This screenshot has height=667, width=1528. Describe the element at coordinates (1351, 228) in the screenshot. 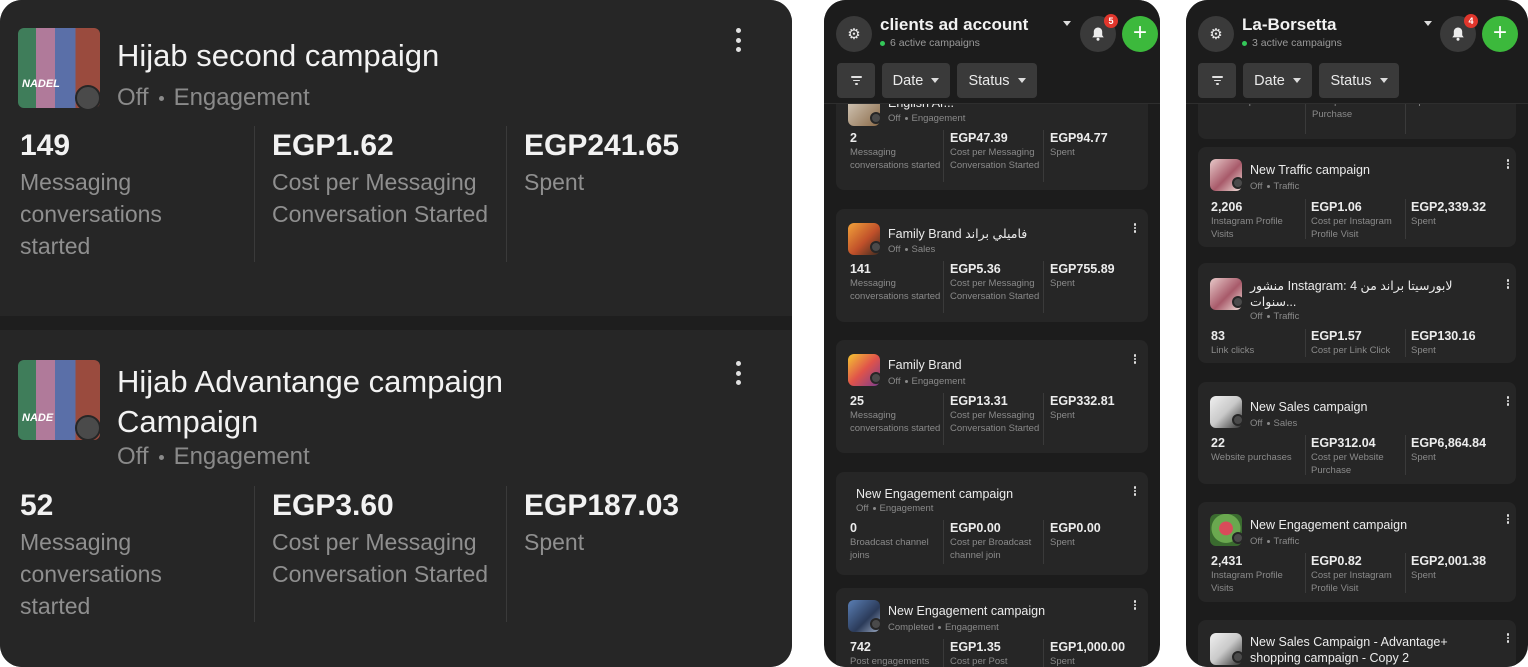

I see `metric-label: Cost per Instagram Profile Visit` at that location.